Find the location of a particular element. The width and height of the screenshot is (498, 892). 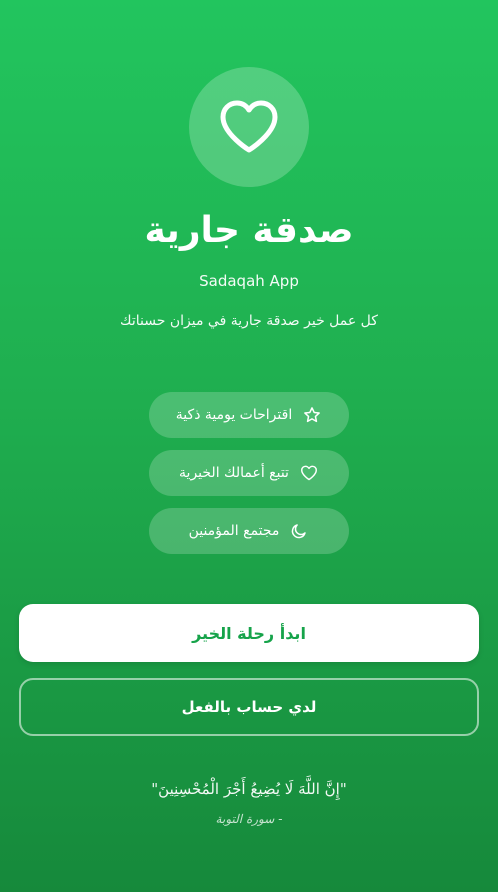

feature-pill-suggestions: اقتراحات يومية ذكية is located at coordinates (249, 415).